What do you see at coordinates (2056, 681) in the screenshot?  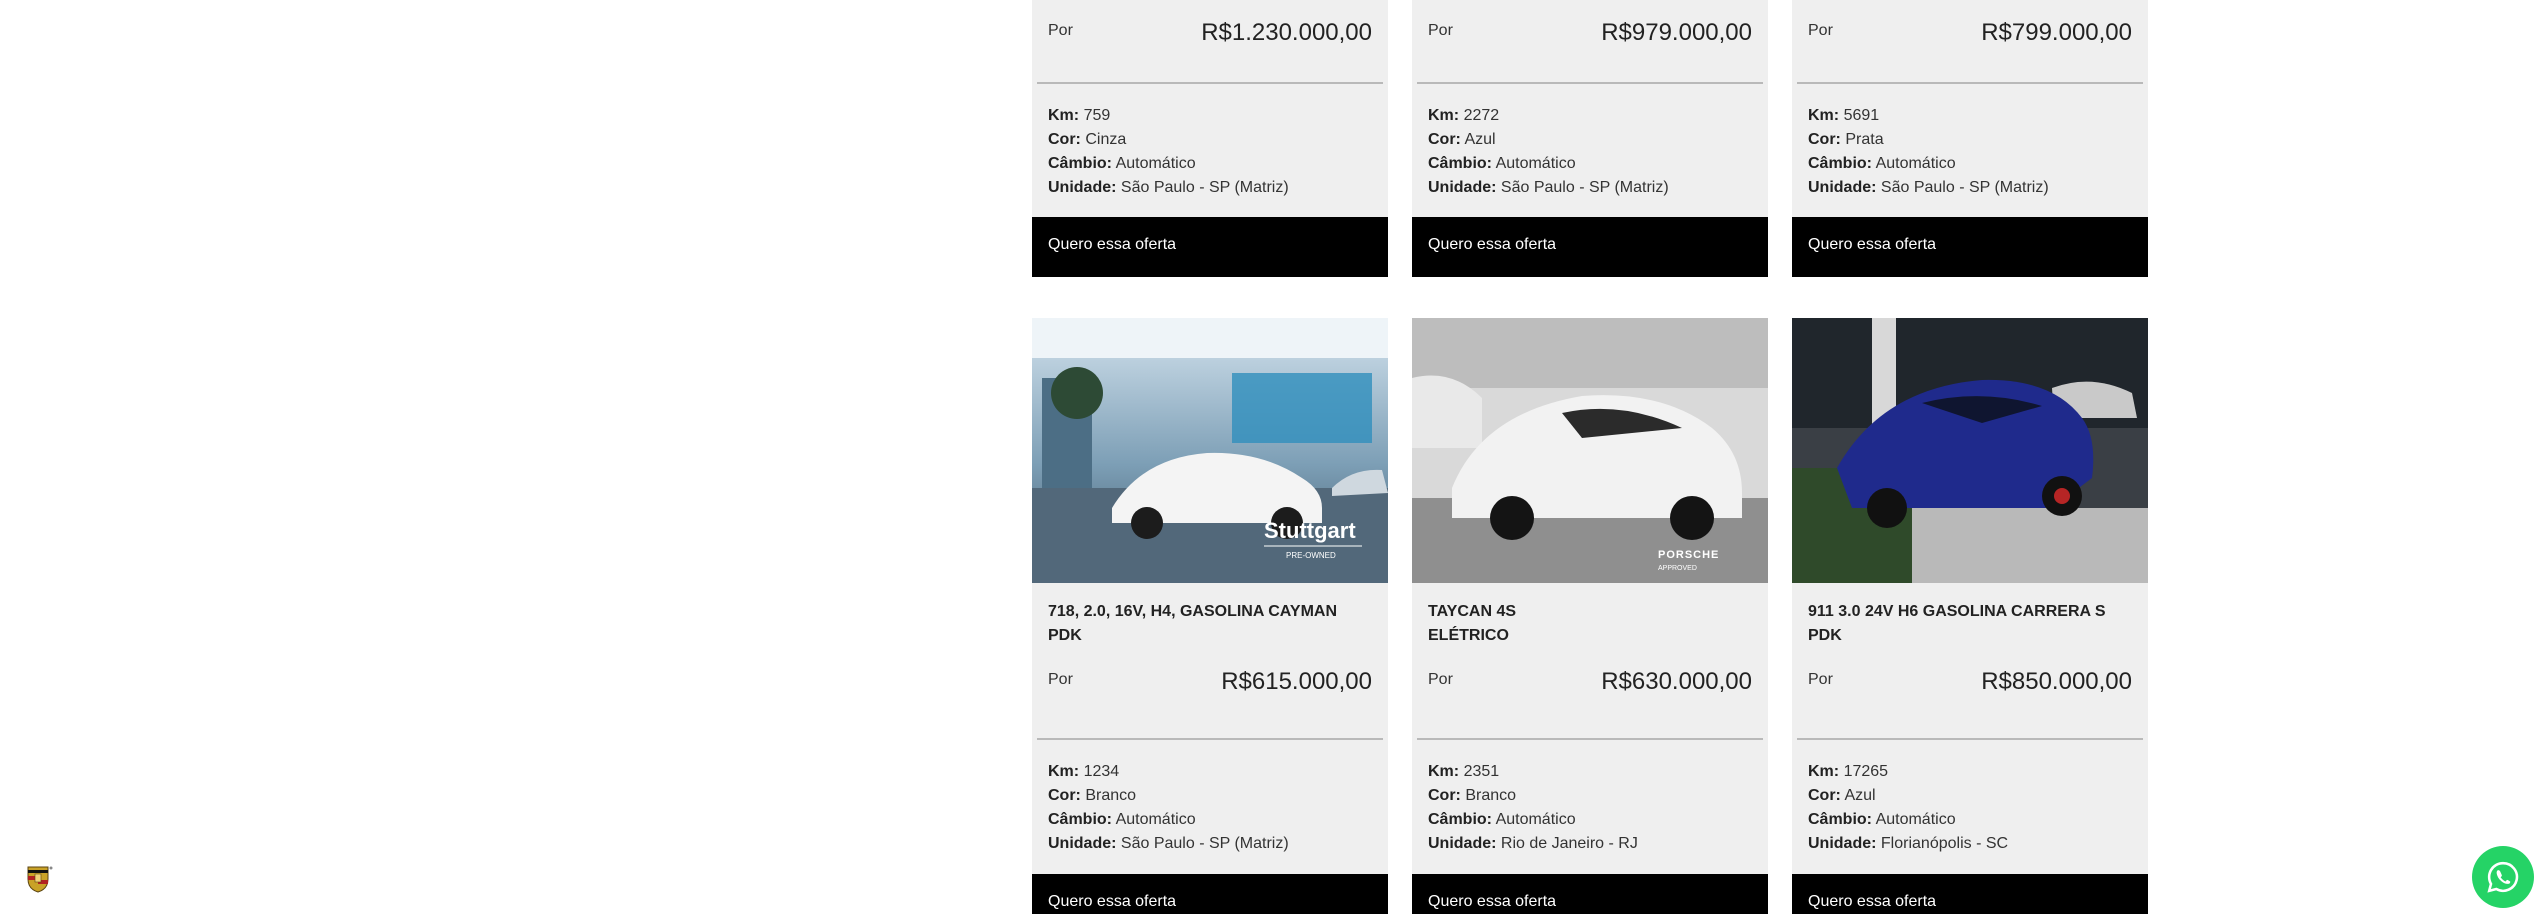 I see `price-value: R$850.000,00` at bounding box center [2056, 681].